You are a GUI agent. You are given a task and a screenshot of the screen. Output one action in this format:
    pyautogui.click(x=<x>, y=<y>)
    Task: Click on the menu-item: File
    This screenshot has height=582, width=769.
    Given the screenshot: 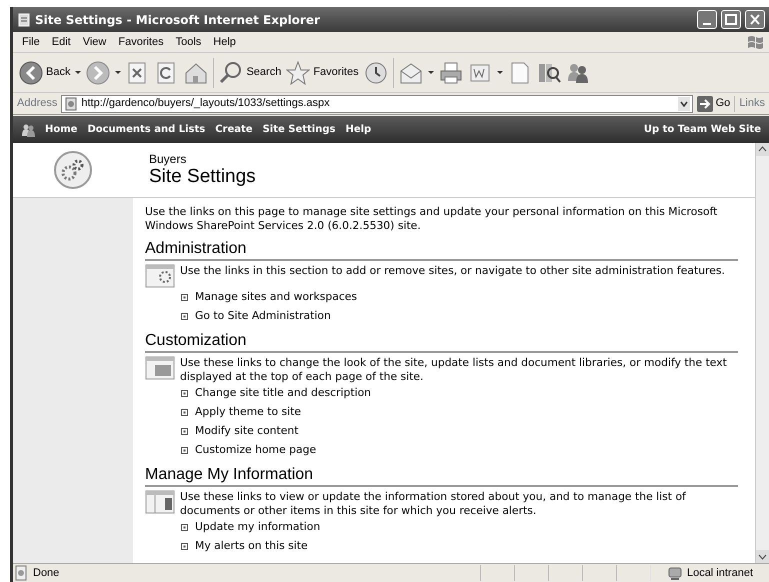 What is the action you would take?
    pyautogui.click(x=31, y=42)
    